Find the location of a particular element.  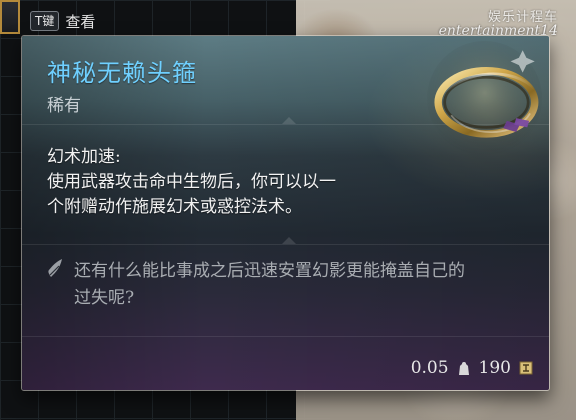

lore-text: 还有什么能比事成之后迅速安置幻影更能掩盖自己的 过失呢? is located at coordinates (300, 285).